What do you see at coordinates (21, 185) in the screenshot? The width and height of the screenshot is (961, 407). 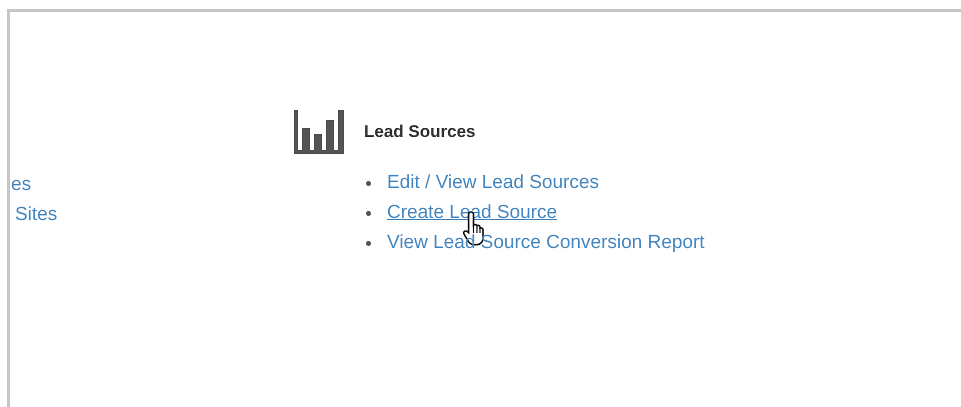 I see `link: es` at bounding box center [21, 185].